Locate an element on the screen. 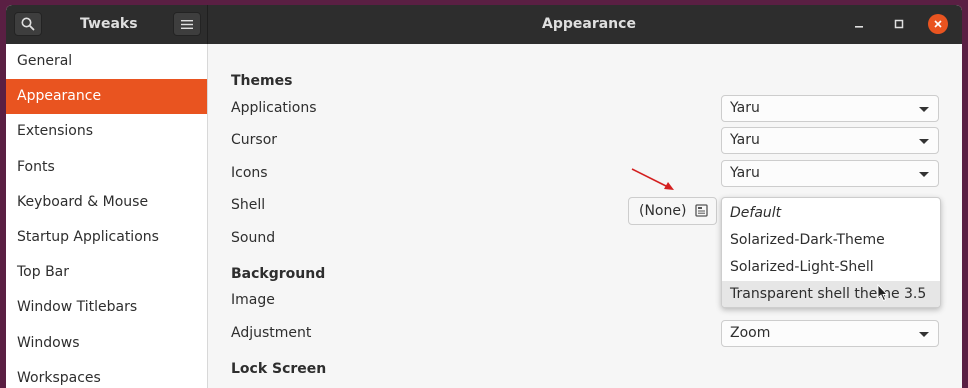 The image size is (968, 388). sidebar-item-appearance: Appearance is located at coordinates (106, 97).